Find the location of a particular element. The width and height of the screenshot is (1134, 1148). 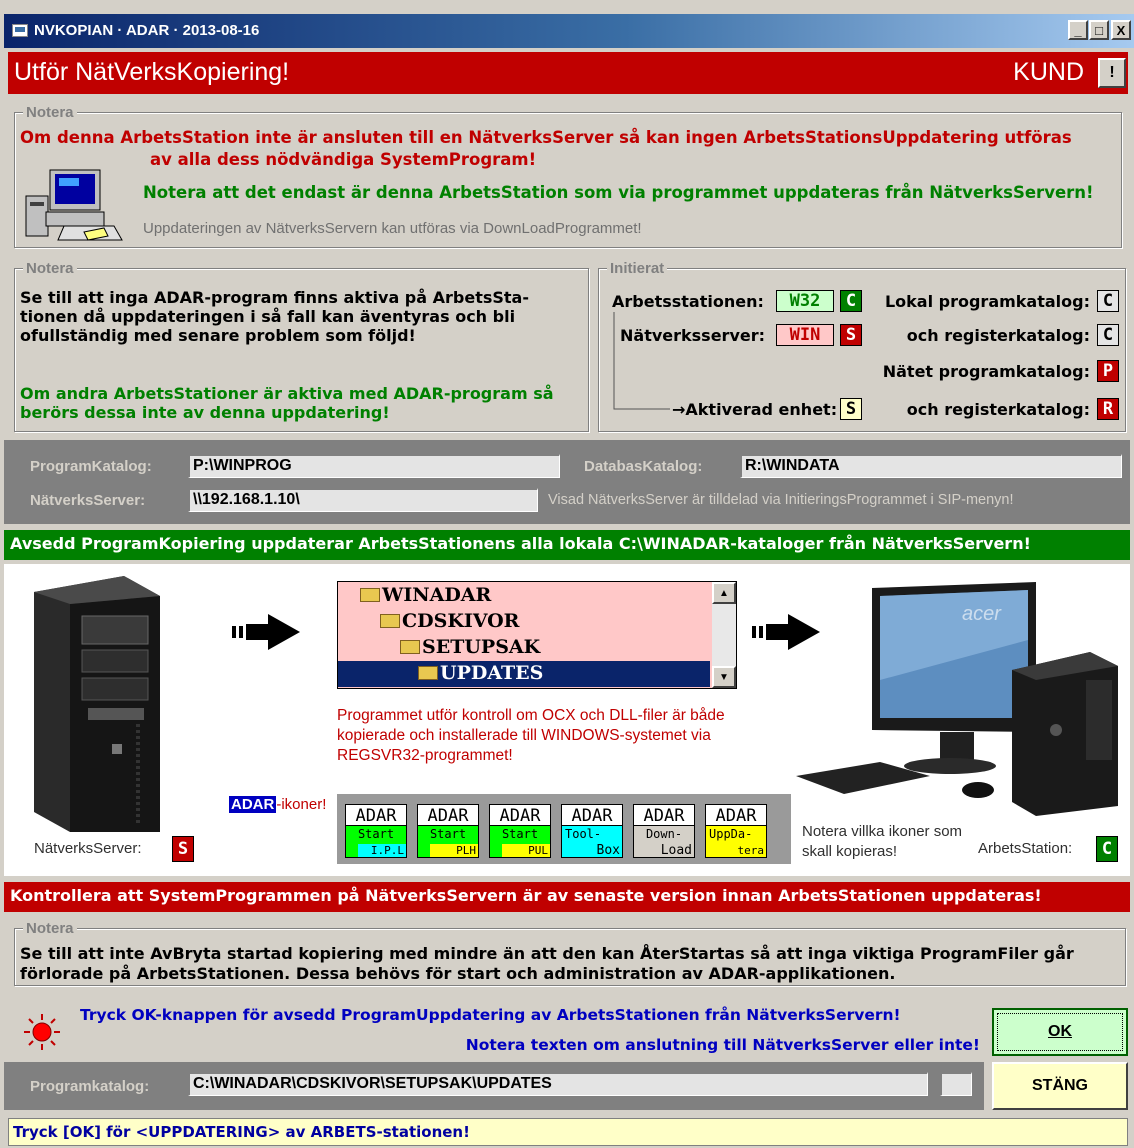

title-bar: NVKOPIAN · ADAR · 2013-08-16 _ □ X is located at coordinates (569, 31).